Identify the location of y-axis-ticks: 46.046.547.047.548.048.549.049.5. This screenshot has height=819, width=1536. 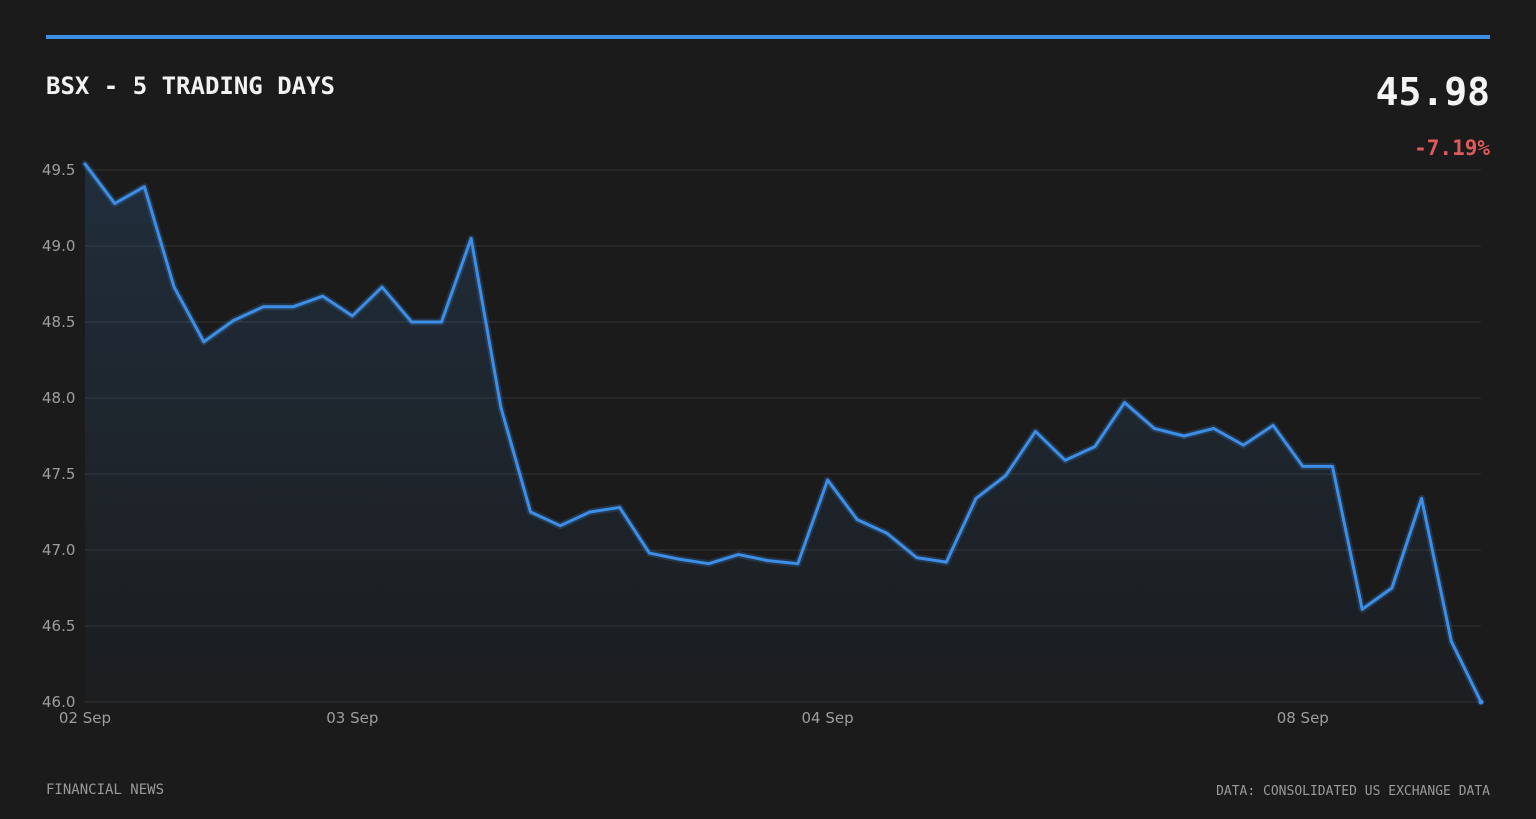
(58, 436).